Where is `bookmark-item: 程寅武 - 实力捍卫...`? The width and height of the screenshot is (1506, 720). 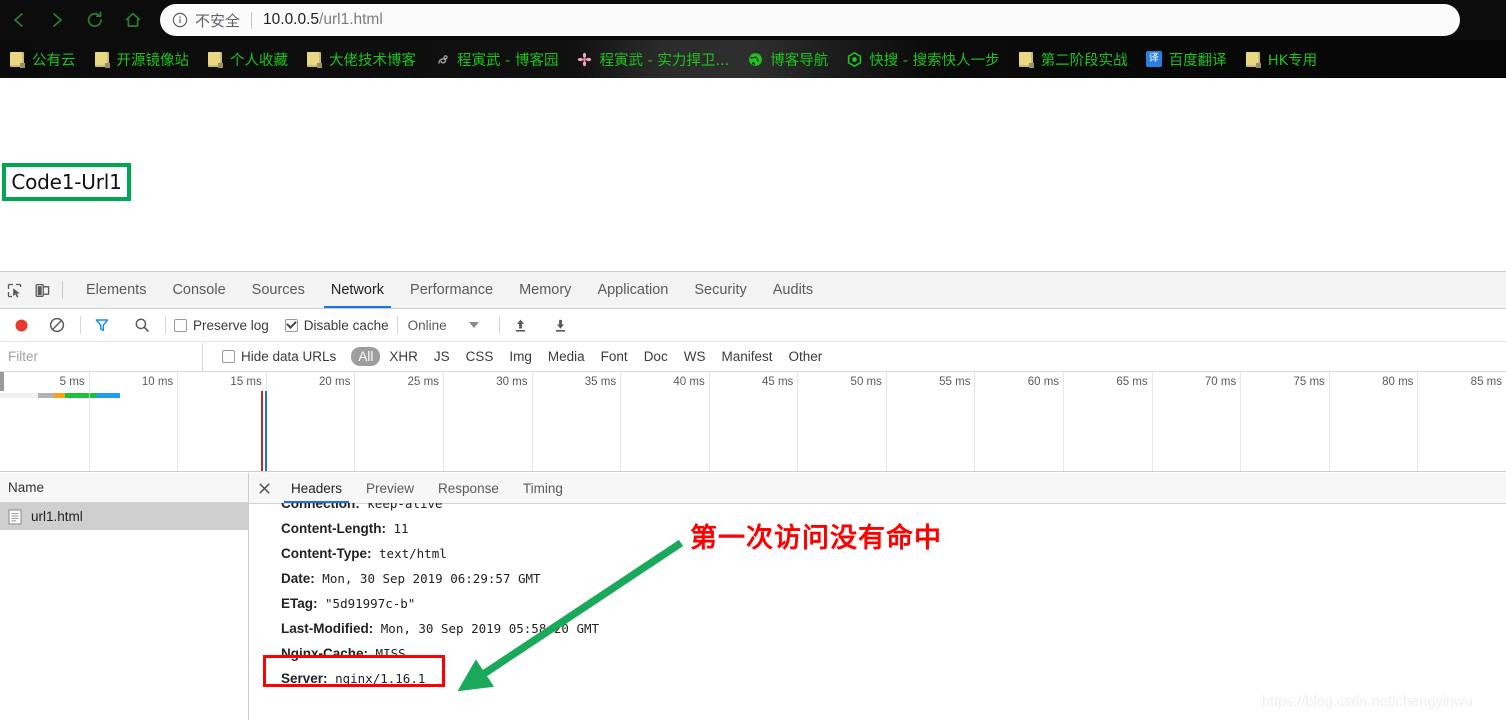 bookmark-item: 程寅武 - 实力捍卫... is located at coordinates (652, 59).